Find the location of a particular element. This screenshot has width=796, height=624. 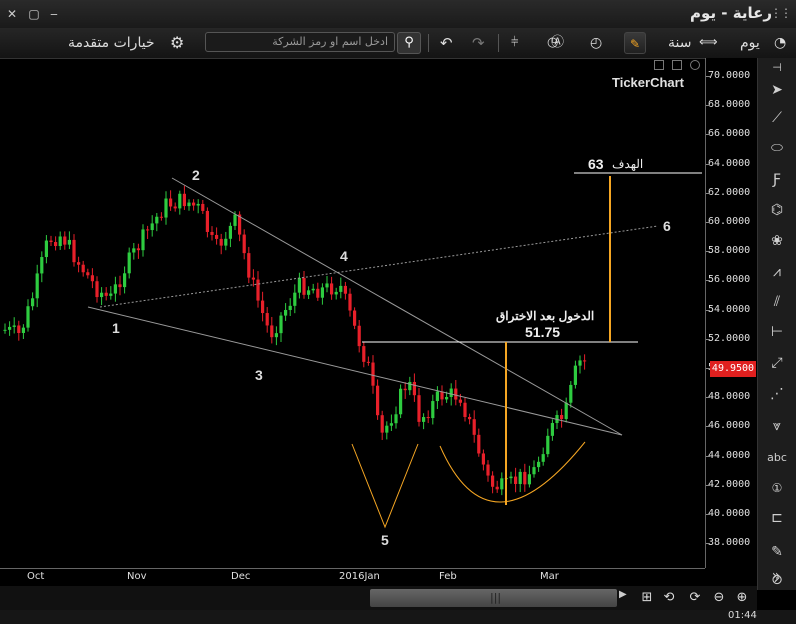

swap-arrows-icon: ⟺ is located at coordinates (708, 43).